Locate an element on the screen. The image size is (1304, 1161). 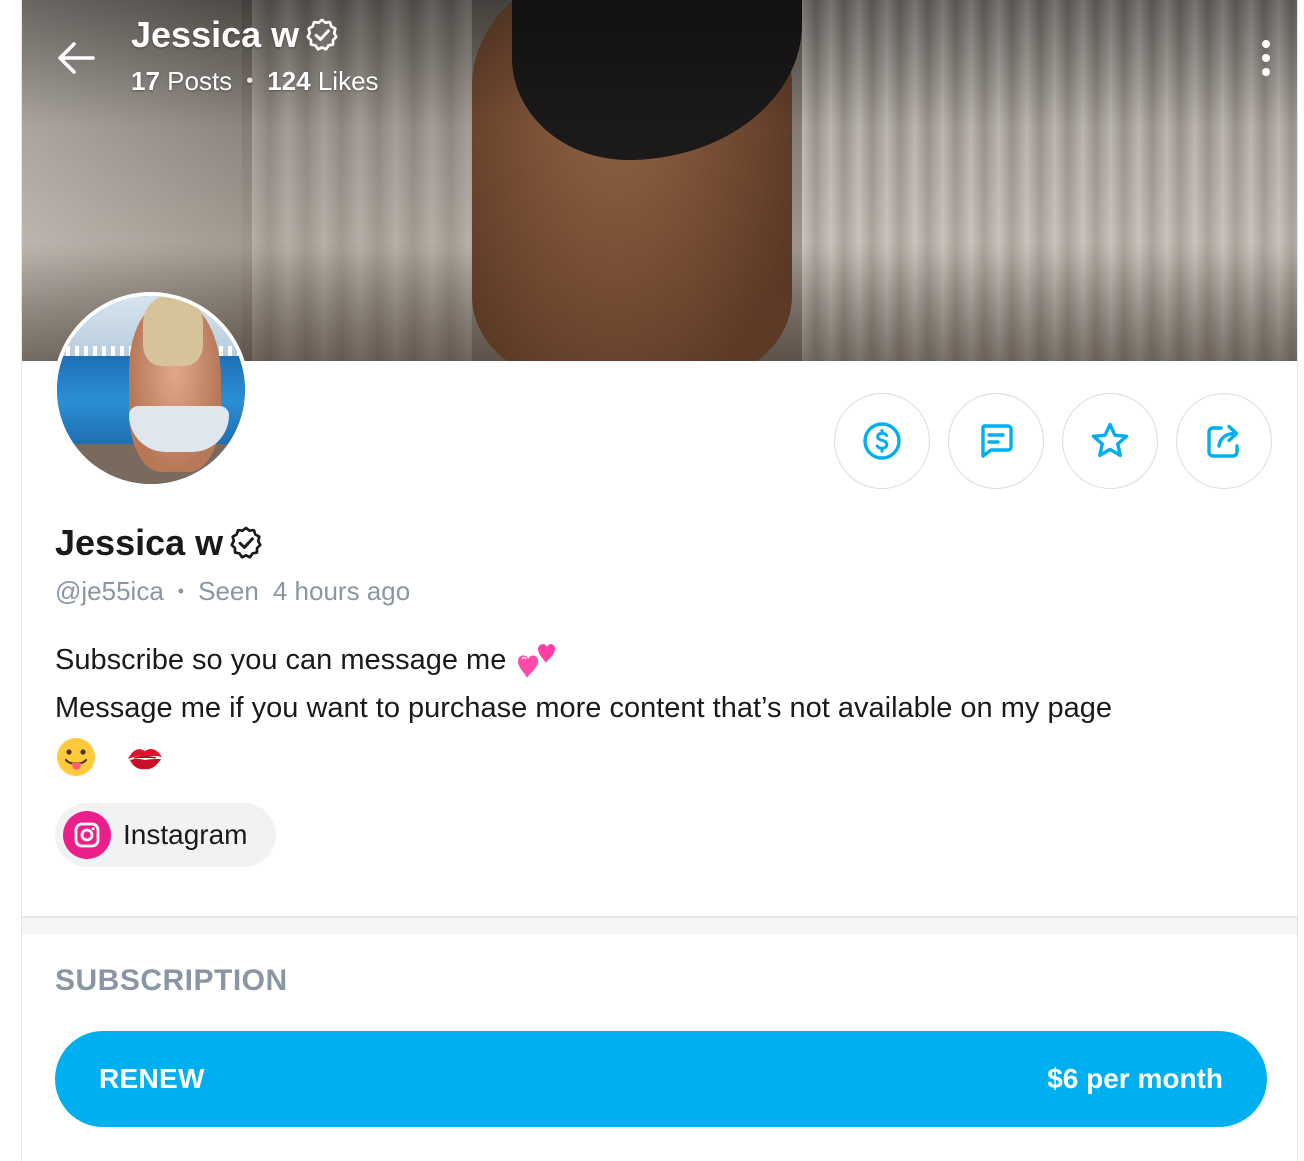
star-icon is located at coordinates (1110, 440).